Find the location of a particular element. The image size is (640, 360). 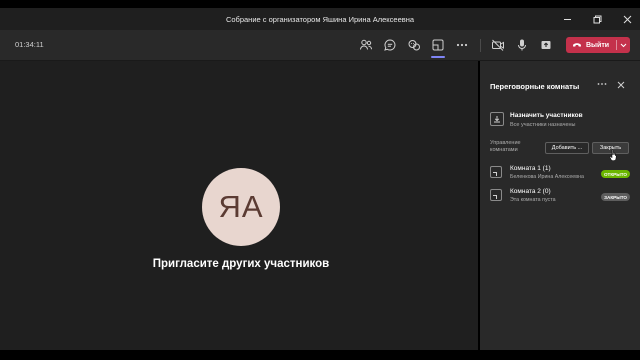

mic-icon is located at coordinates (522, 45).